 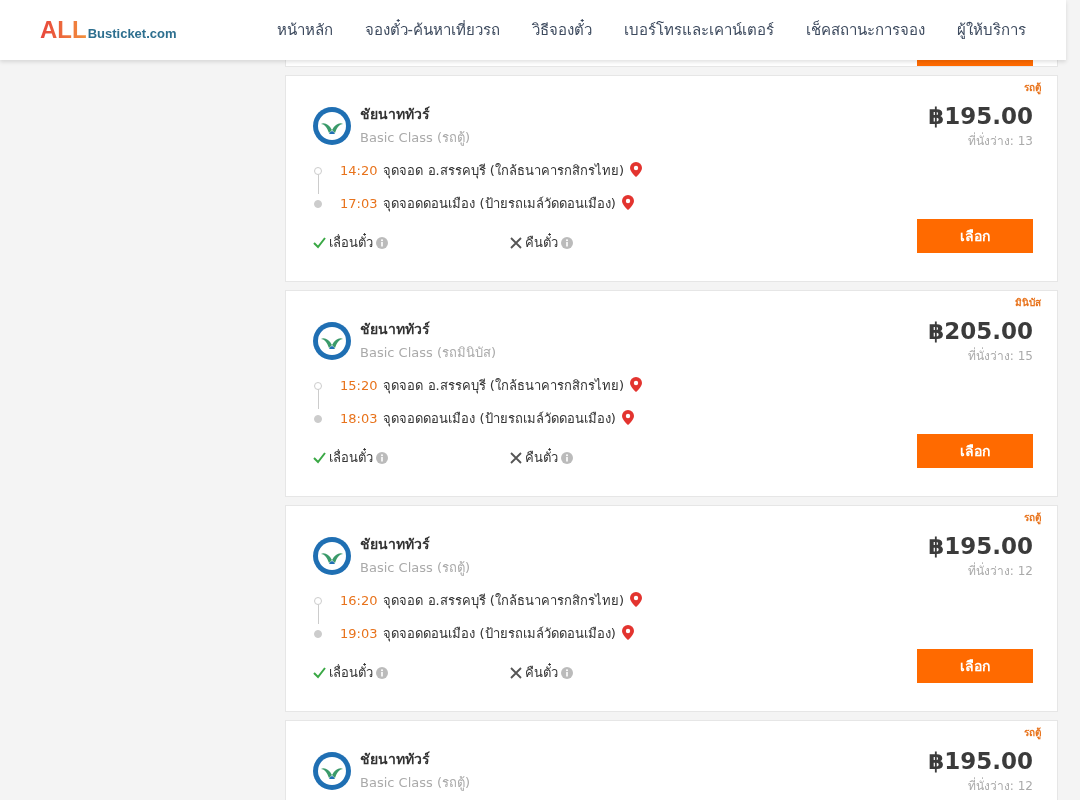 What do you see at coordinates (980, 331) in the screenshot?
I see `ticket-price: ฿205.00` at bounding box center [980, 331].